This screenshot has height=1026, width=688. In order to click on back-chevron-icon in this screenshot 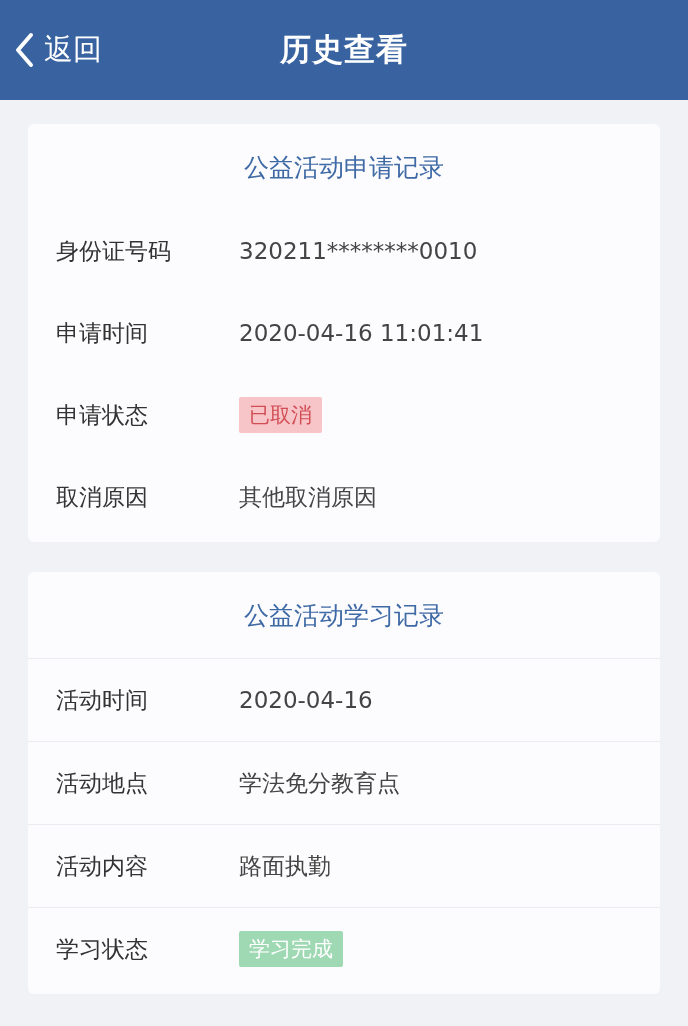, I will do `click(24, 50)`.